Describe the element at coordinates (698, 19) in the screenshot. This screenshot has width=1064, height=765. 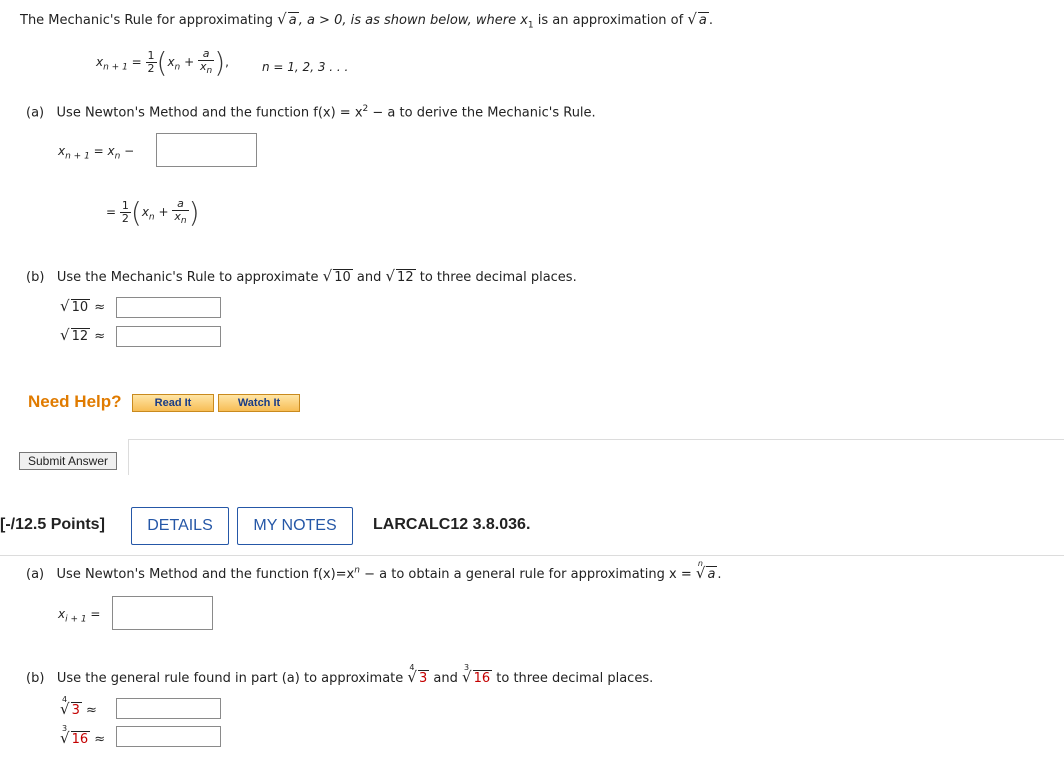
I see `sqrt-a-2: √ a` at that location.